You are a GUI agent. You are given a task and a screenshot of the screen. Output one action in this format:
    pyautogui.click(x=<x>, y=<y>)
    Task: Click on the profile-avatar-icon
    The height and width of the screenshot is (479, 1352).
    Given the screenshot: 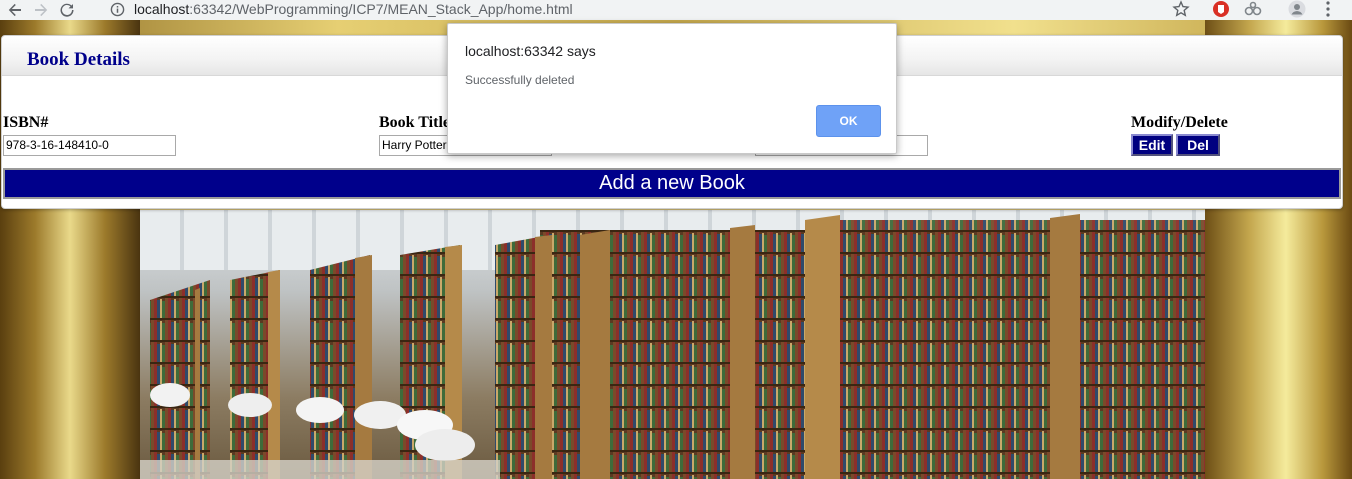 What is the action you would take?
    pyautogui.click(x=1297, y=9)
    